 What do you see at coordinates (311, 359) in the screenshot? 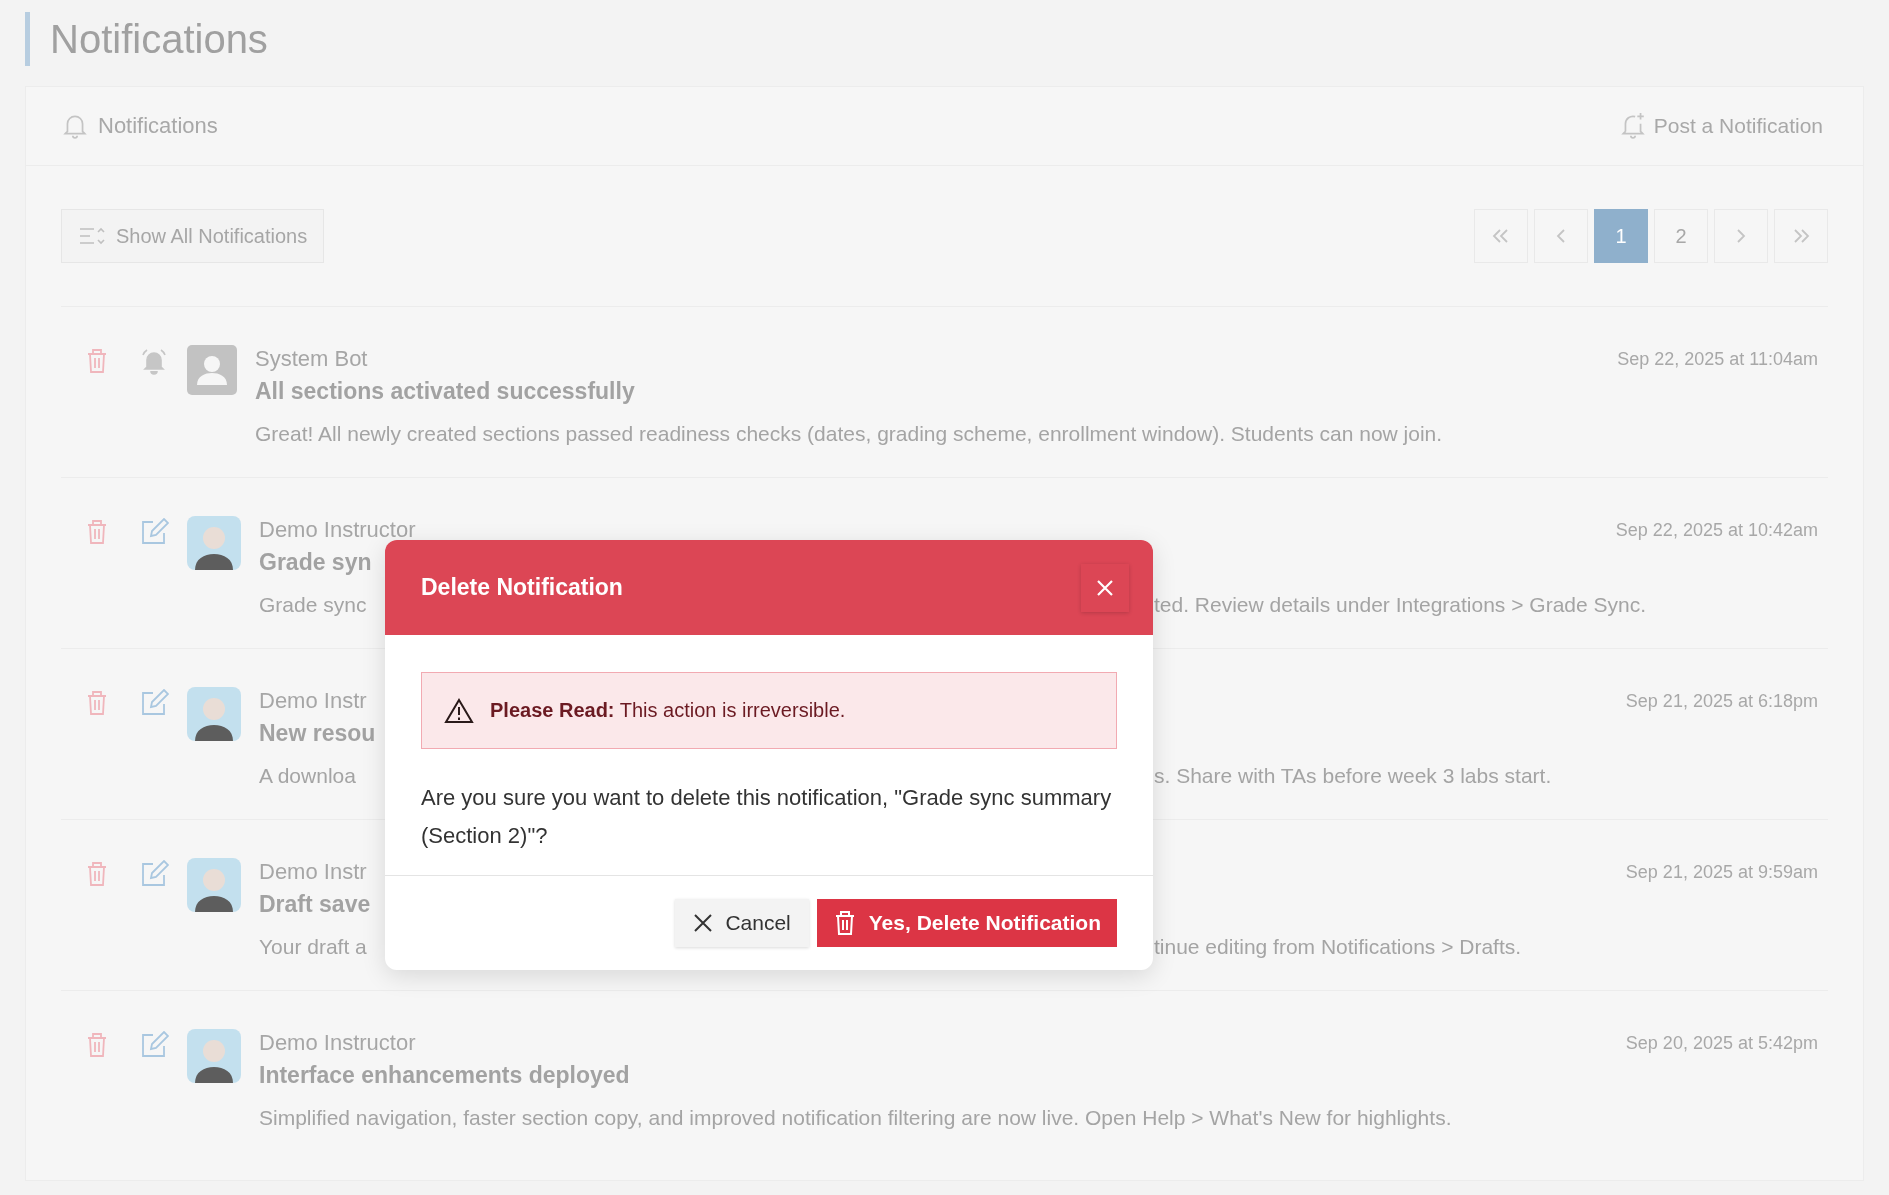
I see `notification-author: System Bot` at bounding box center [311, 359].